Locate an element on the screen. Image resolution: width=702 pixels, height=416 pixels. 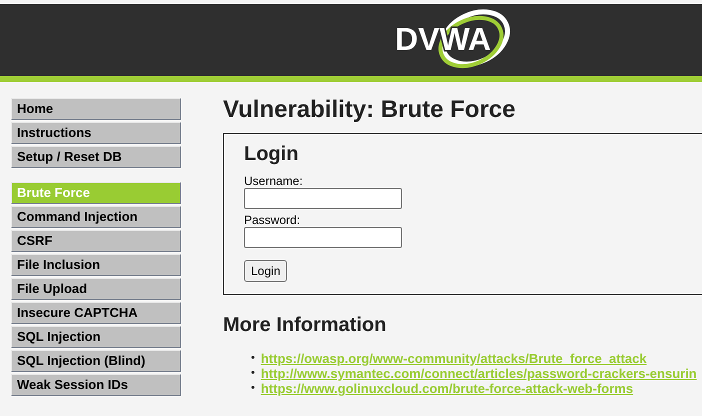
menu-item: Instructions is located at coordinates (96, 133).